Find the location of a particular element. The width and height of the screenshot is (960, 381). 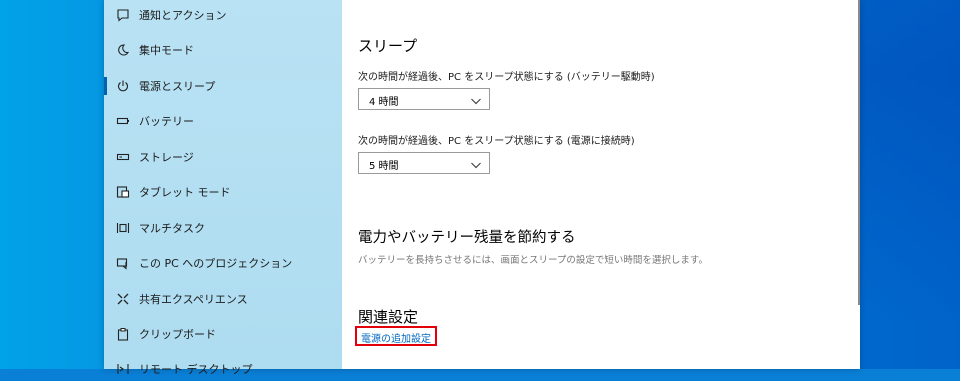

dropdown-value: 4 時間 is located at coordinates (384, 102).